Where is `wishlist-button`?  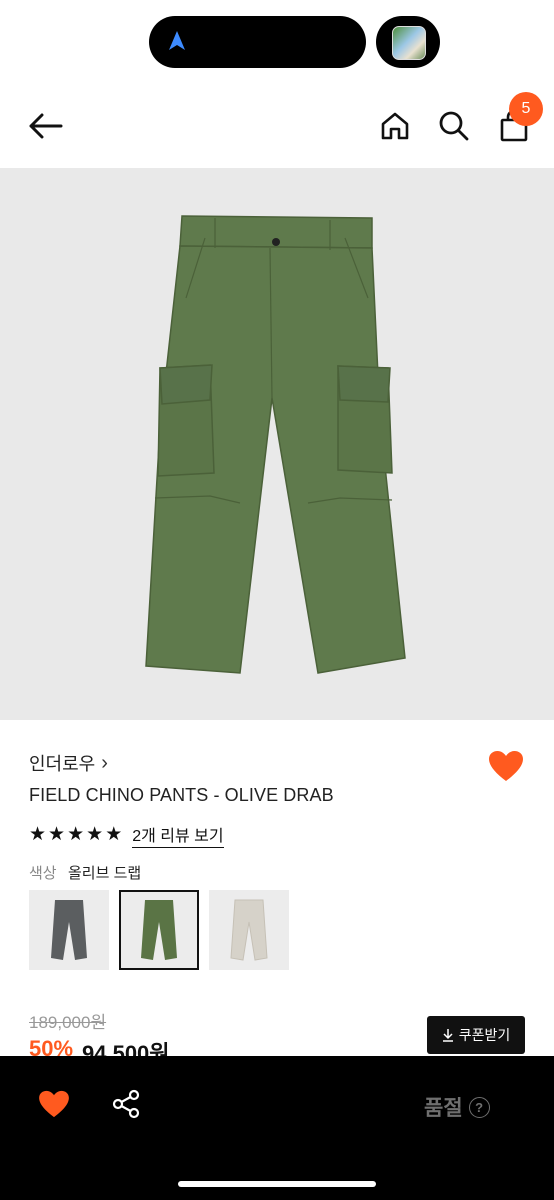 wishlist-button is located at coordinates (506, 766).